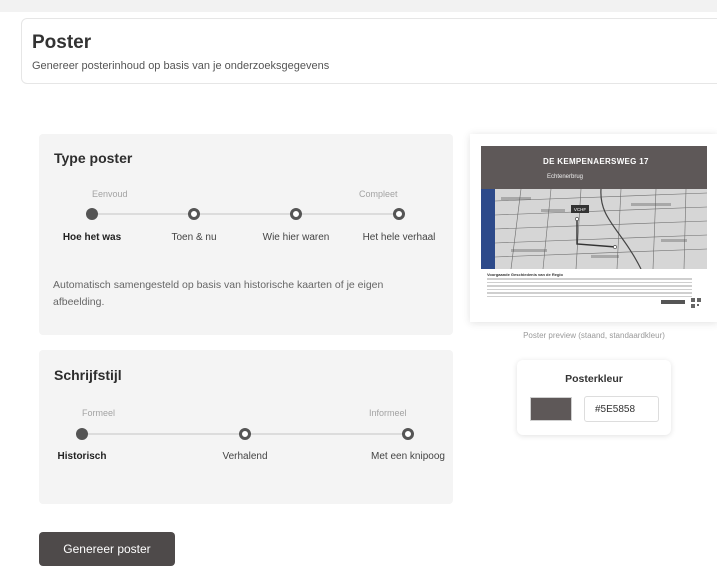 The image size is (717, 574). I want to click on color-swatch, so click(551, 409).